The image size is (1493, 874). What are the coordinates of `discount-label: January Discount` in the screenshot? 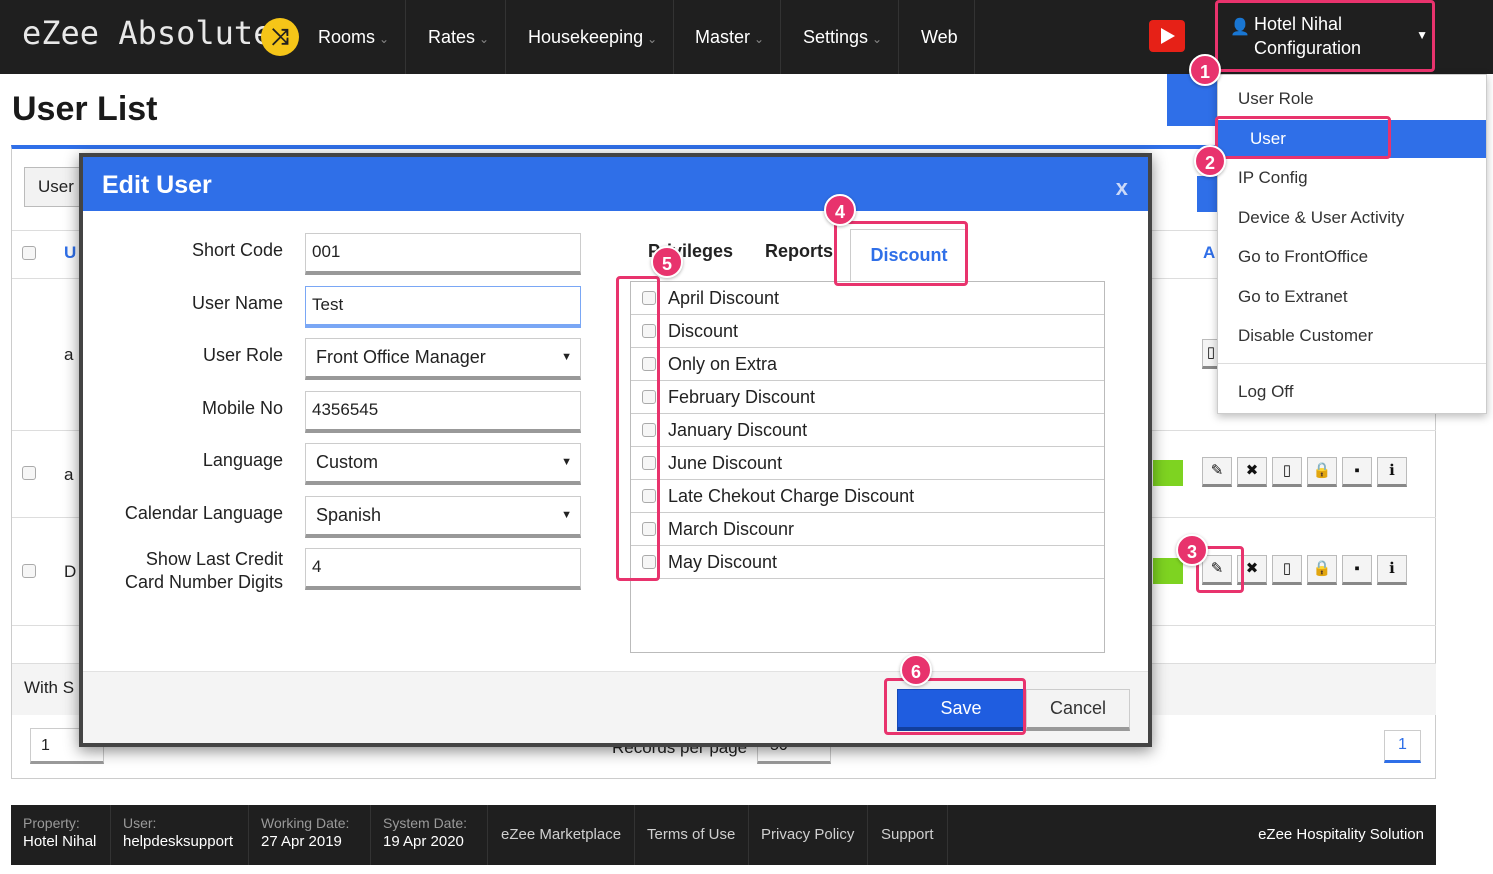 It's located at (738, 430).